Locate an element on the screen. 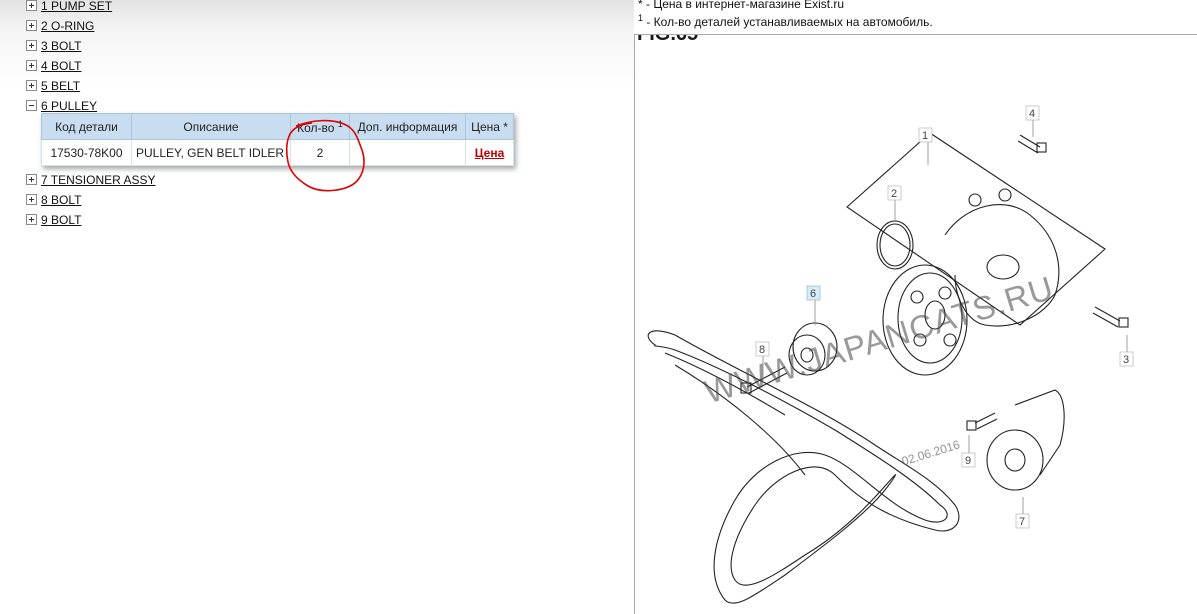 The width and height of the screenshot is (1197, 614). tree-item-label: 7 TENSIONER ASSY is located at coordinates (98, 180).